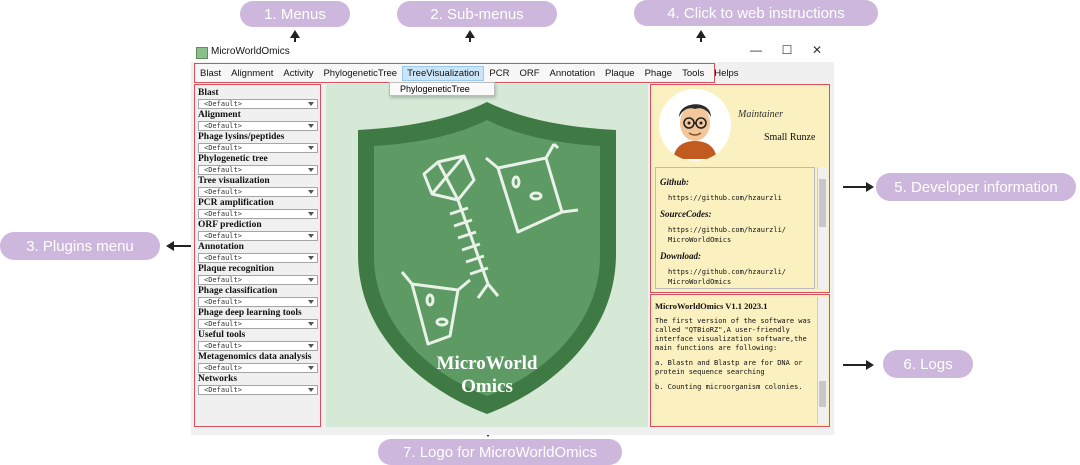 Image resolution: width=1080 pixels, height=465 pixels. What do you see at coordinates (477, 14) in the screenshot?
I see `callout-submenus: 2. Sub-menus` at bounding box center [477, 14].